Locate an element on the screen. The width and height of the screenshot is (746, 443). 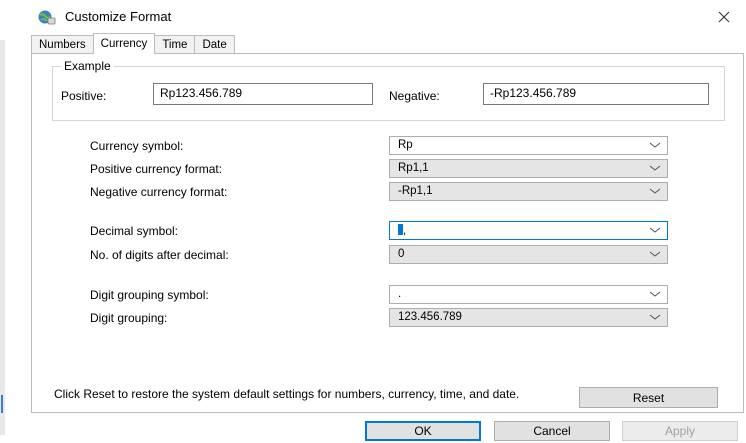
negative-format-combo: -Rp1,1 is located at coordinates (528, 191).